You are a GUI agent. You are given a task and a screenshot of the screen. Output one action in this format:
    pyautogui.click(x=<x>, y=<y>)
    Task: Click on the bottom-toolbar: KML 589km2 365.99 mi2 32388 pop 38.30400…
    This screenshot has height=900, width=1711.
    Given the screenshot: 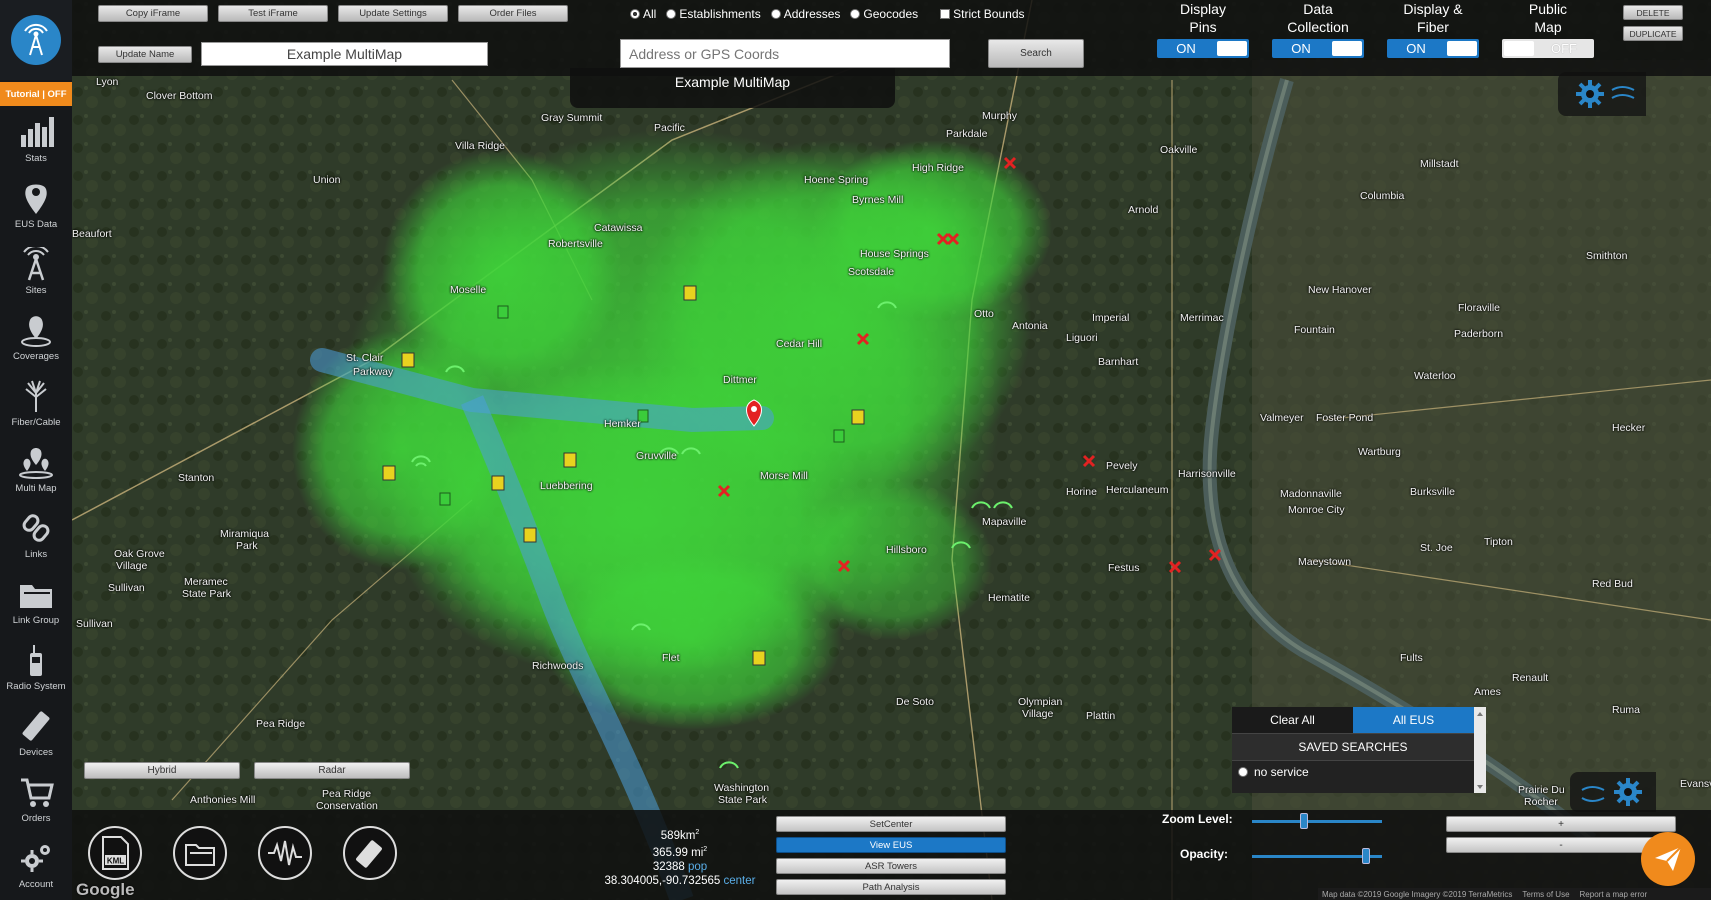 What is the action you would take?
    pyautogui.click(x=891, y=855)
    